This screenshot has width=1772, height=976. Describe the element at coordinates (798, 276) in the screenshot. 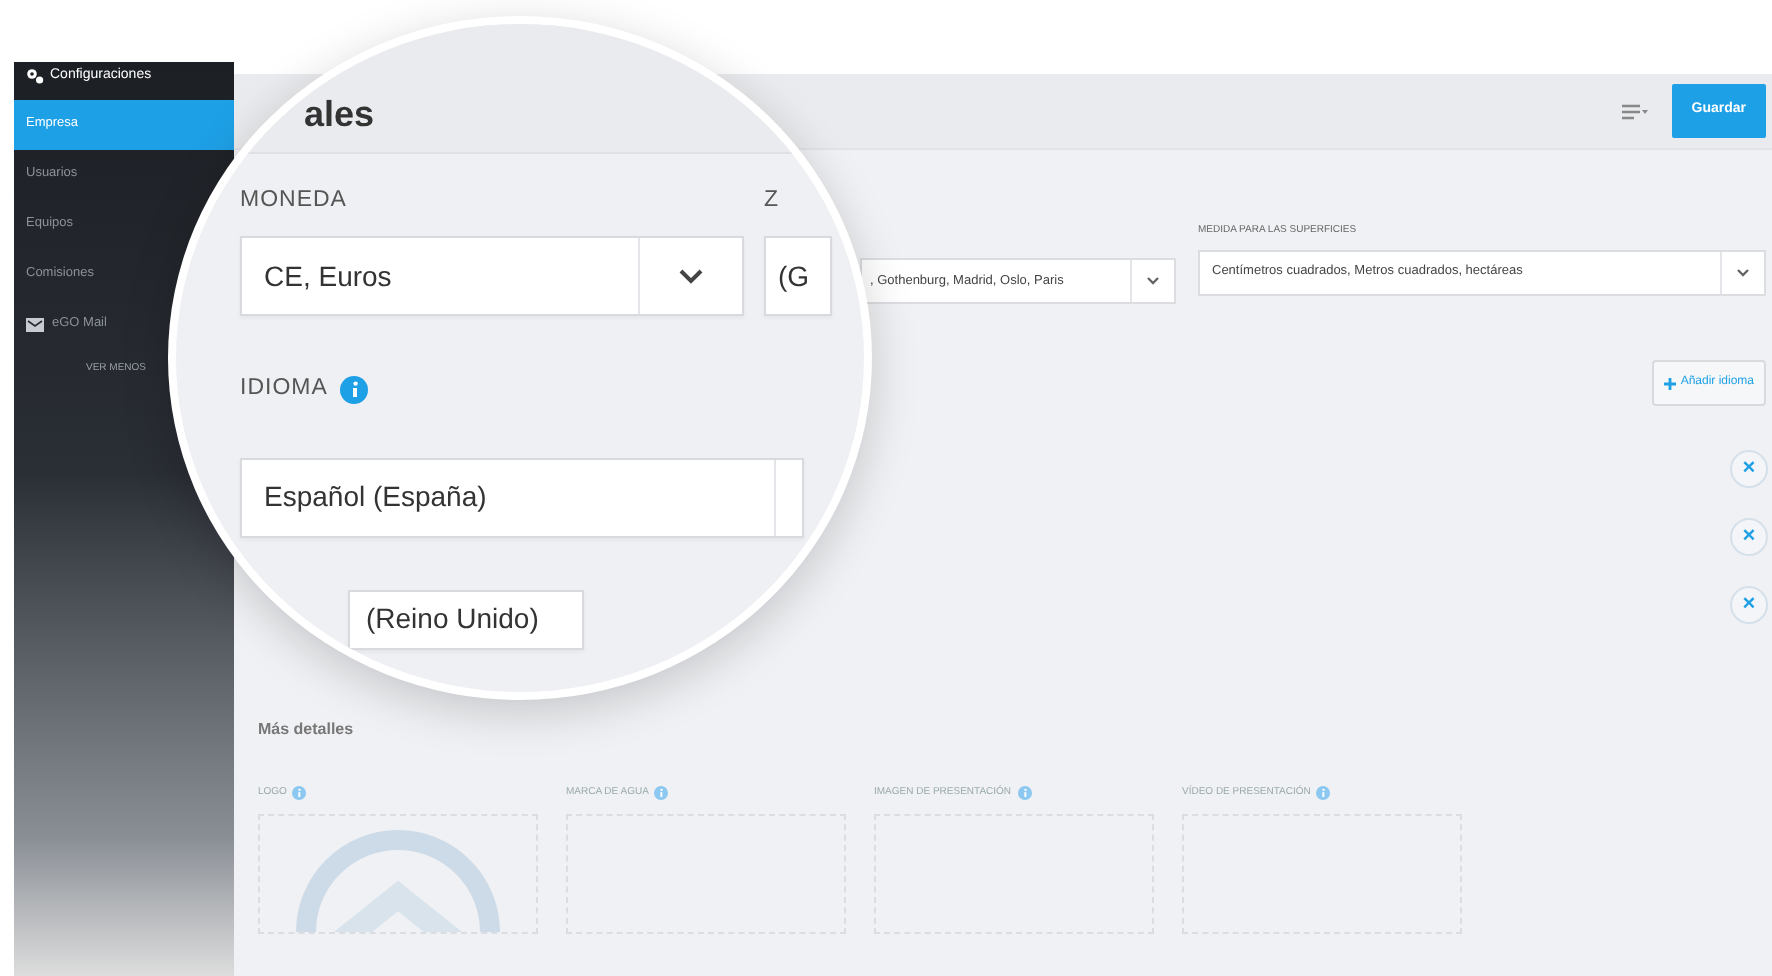

I see `time-zone-select: (G` at that location.